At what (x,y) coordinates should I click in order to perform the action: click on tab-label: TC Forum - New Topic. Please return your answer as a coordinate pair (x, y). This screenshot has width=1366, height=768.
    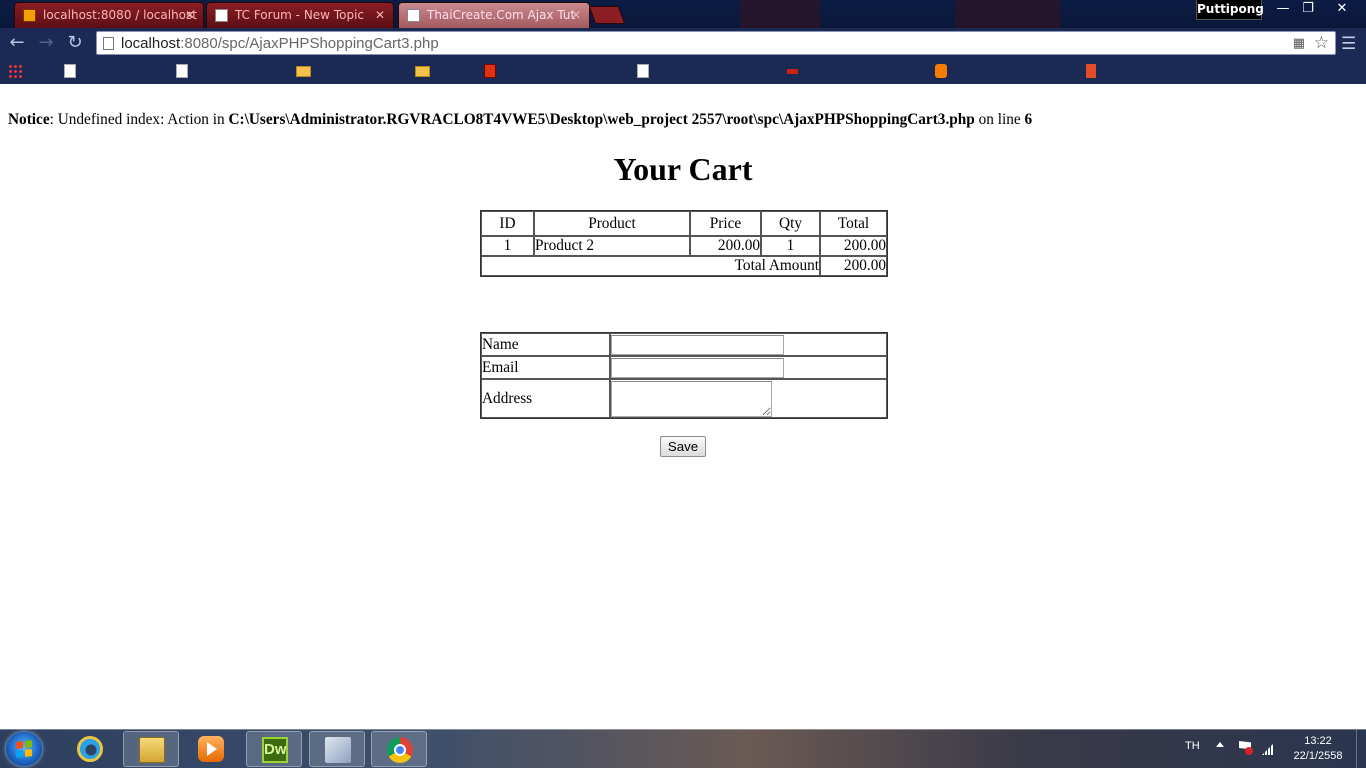
    Looking at the image, I should click on (299, 15).